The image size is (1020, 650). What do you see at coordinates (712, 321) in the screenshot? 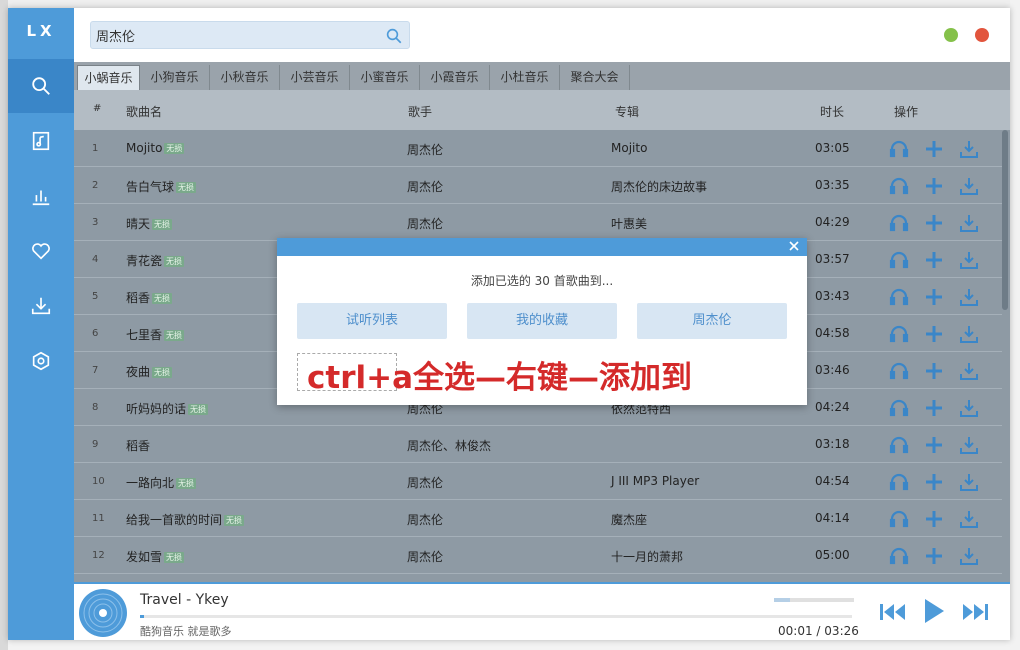
I see `add-to-jay-chou-list-button: 周杰伦` at bounding box center [712, 321].